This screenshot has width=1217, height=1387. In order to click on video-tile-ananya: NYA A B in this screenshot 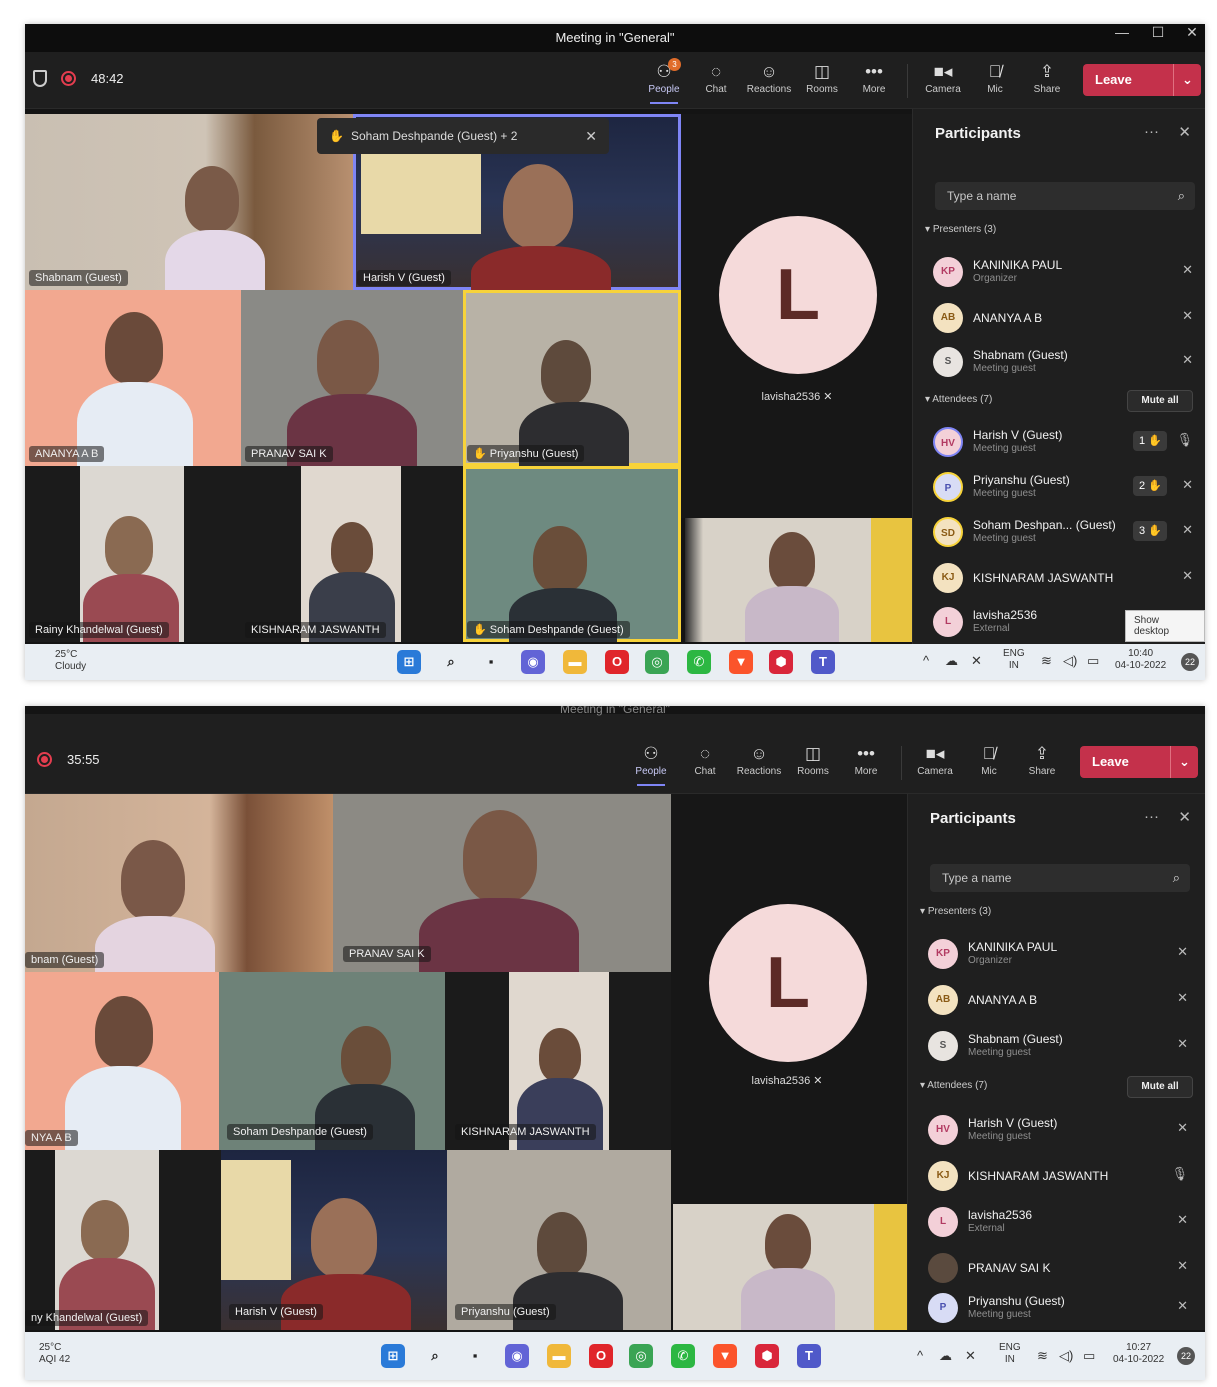, I will do `click(122, 1061)`.